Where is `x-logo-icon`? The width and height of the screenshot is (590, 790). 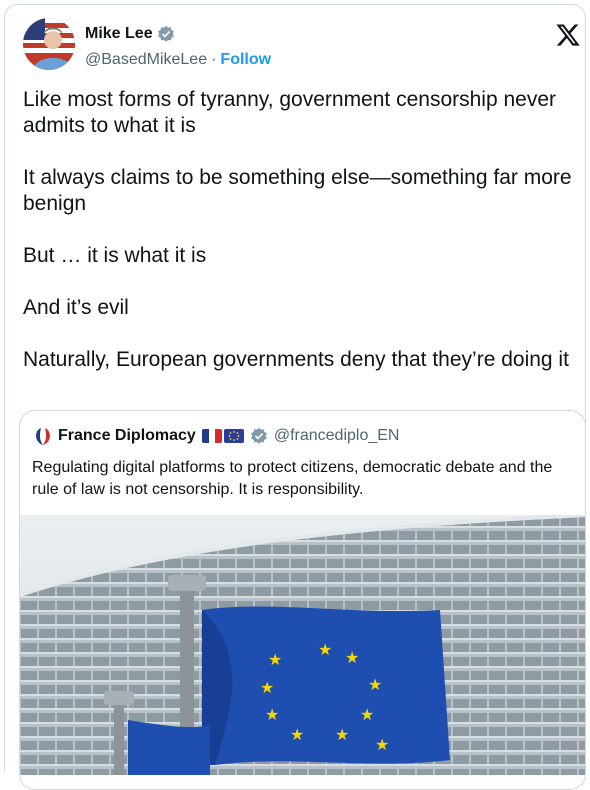
x-logo-icon is located at coordinates (568, 35).